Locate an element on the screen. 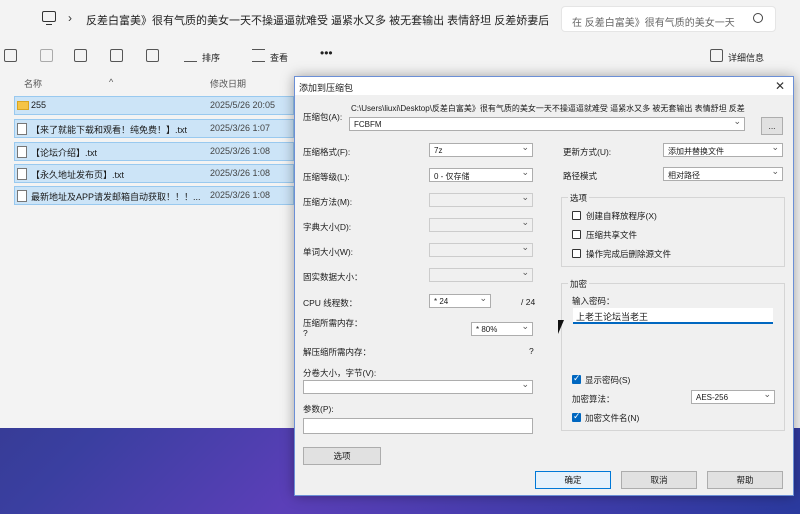 This screenshot has width=800, height=514. path-mode-value: 相对路径 is located at coordinates (684, 175).